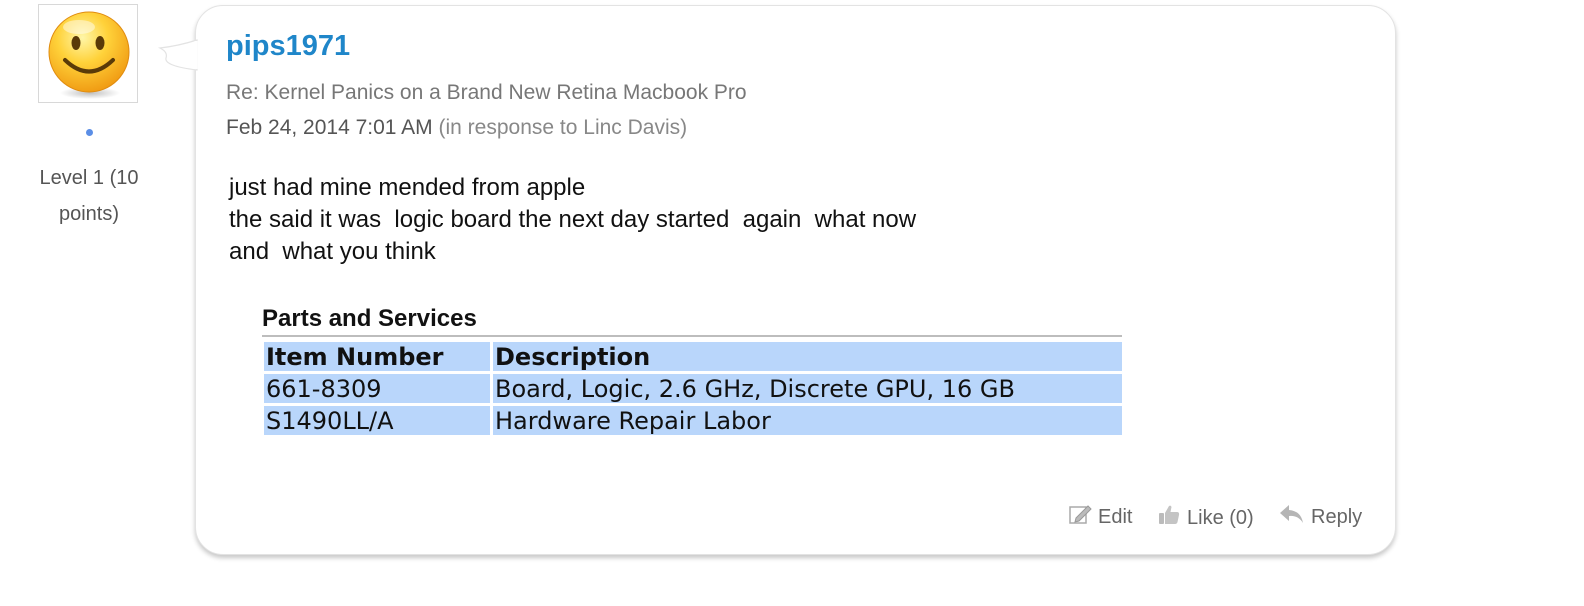 This screenshot has width=1584, height=606. What do you see at coordinates (1115, 516) in the screenshot?
I see `edit-label: Edit` at bounding box center [1115, 516].